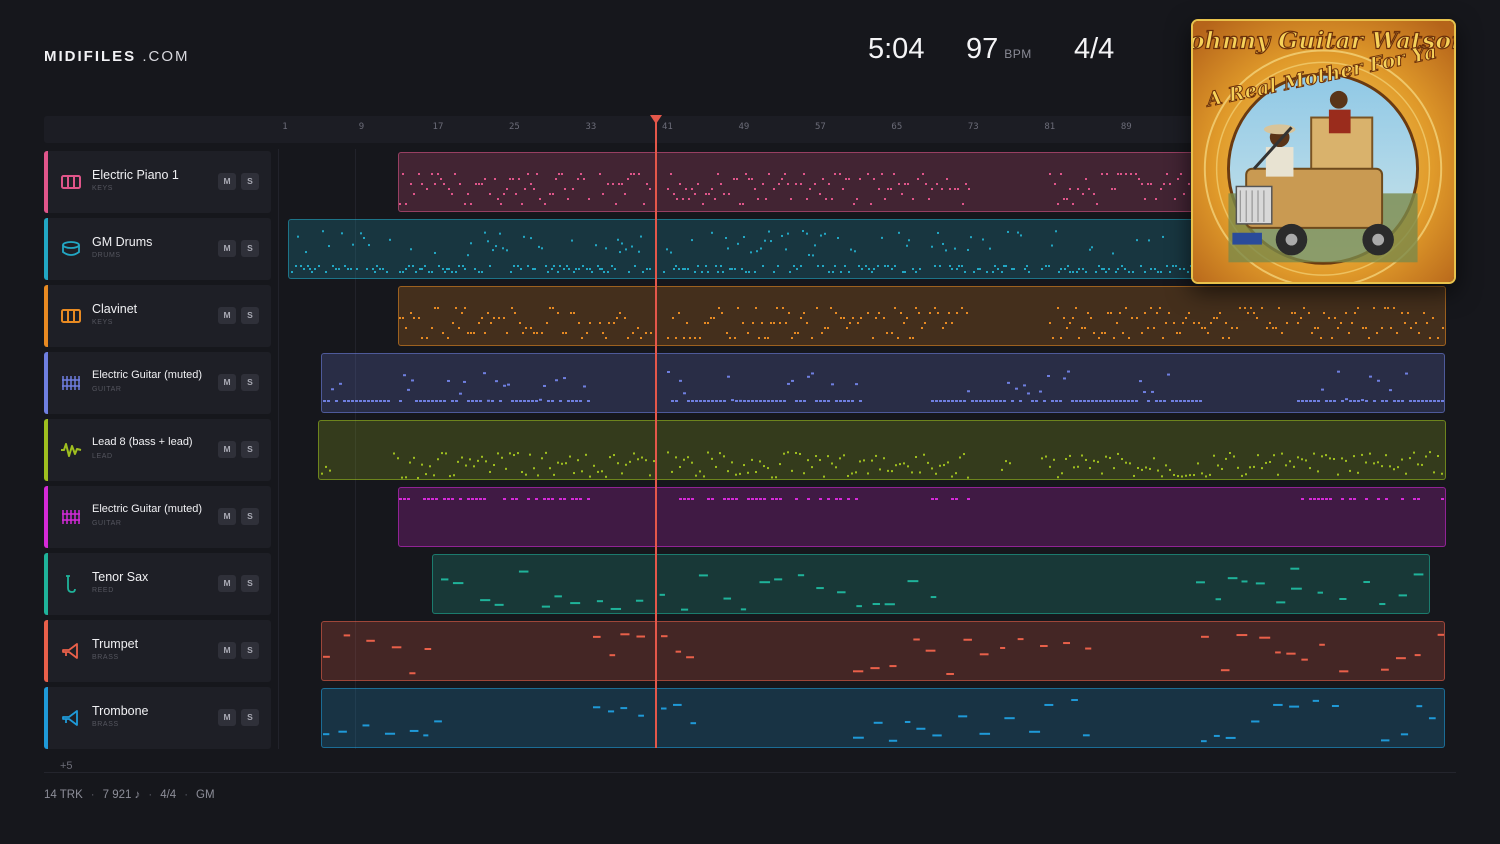 Image resolution: width=1500 pixels, height=844 pixels. What do you see at coordinates (71, 249) in the screenshot?
I see `drum-icon` at bounding box center [71, 249].